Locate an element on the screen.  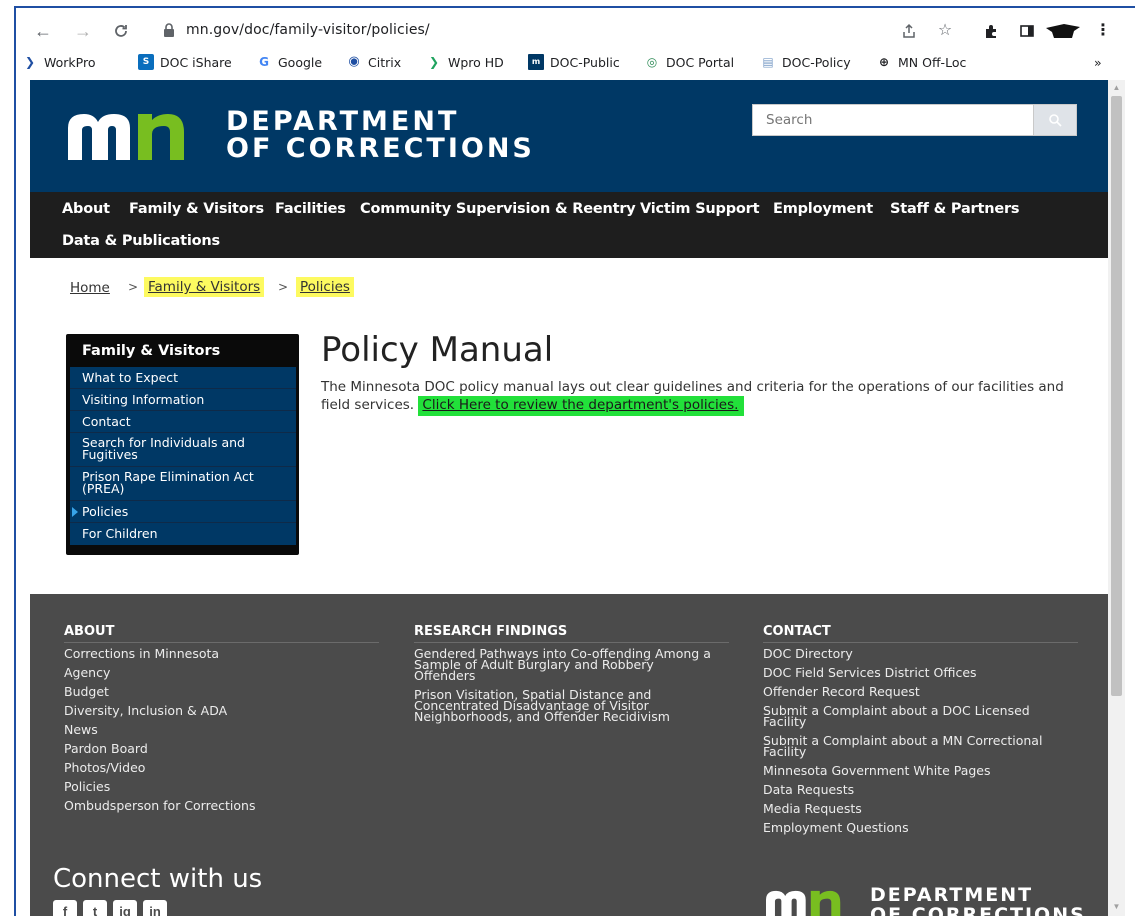
mn-icon: m is located at coordinates (536, 62).